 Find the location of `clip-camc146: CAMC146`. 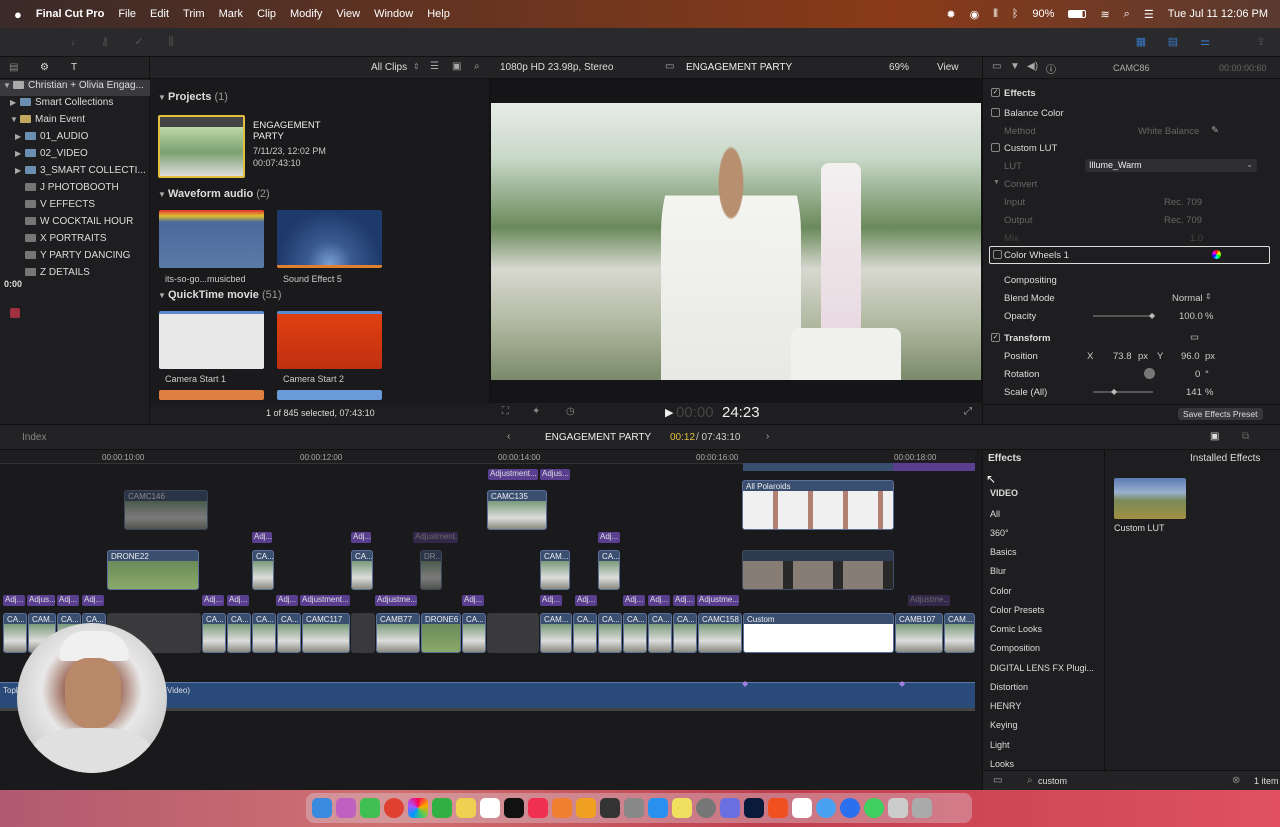

clip-camc146: CAMC146 is located at coordinates (166, 510).